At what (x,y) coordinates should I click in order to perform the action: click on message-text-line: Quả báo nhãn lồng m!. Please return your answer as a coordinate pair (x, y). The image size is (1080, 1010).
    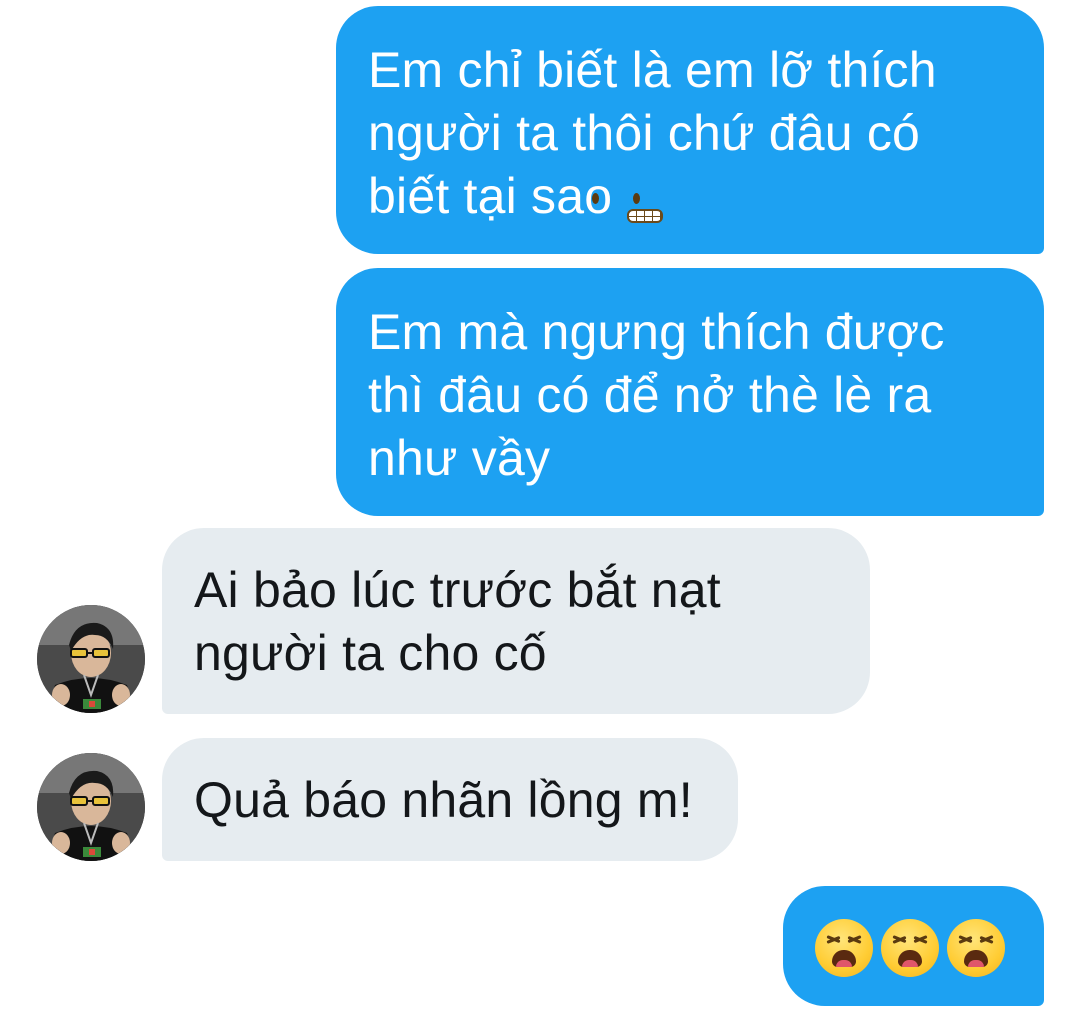
    Looking at the image, I should click on (443, 800).